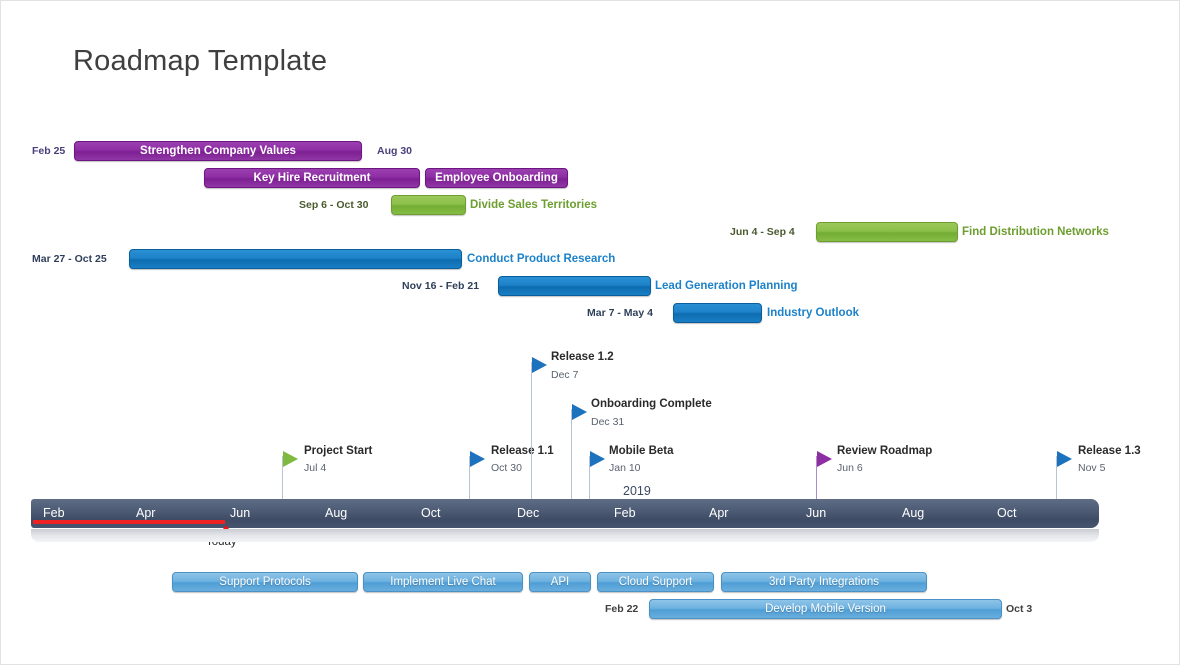  Describe the element at coordinates (49, 151) in the screenshot. I see `start-date-strengthen-company-values: Feb 25` at that location.